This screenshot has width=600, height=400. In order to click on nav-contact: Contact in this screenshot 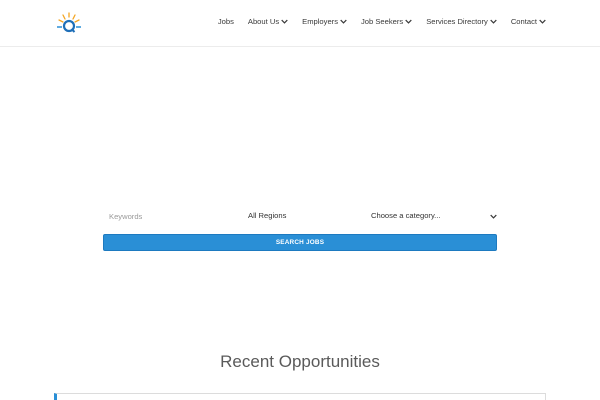, I will do `click(528, 21)`.